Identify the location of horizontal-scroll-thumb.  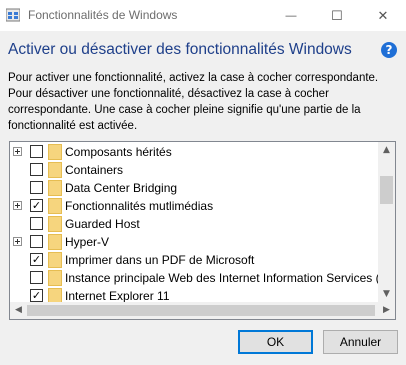
(201, 310).